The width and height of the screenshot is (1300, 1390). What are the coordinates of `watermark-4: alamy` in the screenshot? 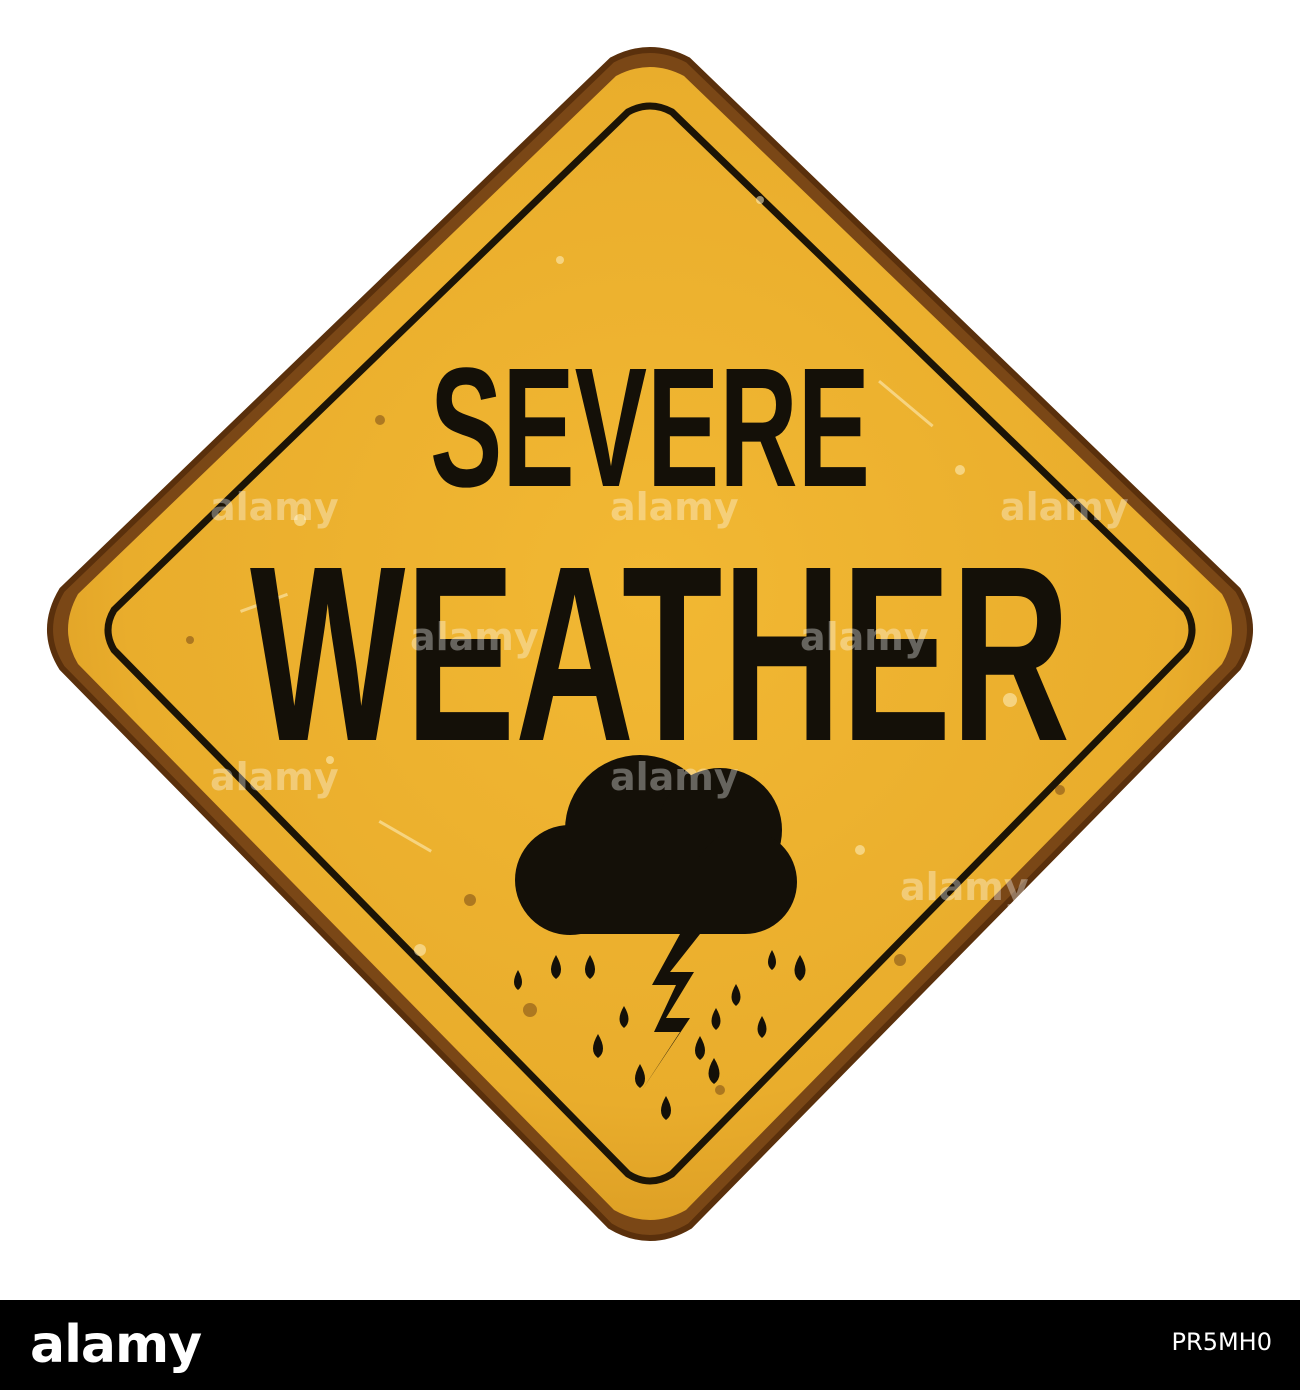 It's located at (474, 637).